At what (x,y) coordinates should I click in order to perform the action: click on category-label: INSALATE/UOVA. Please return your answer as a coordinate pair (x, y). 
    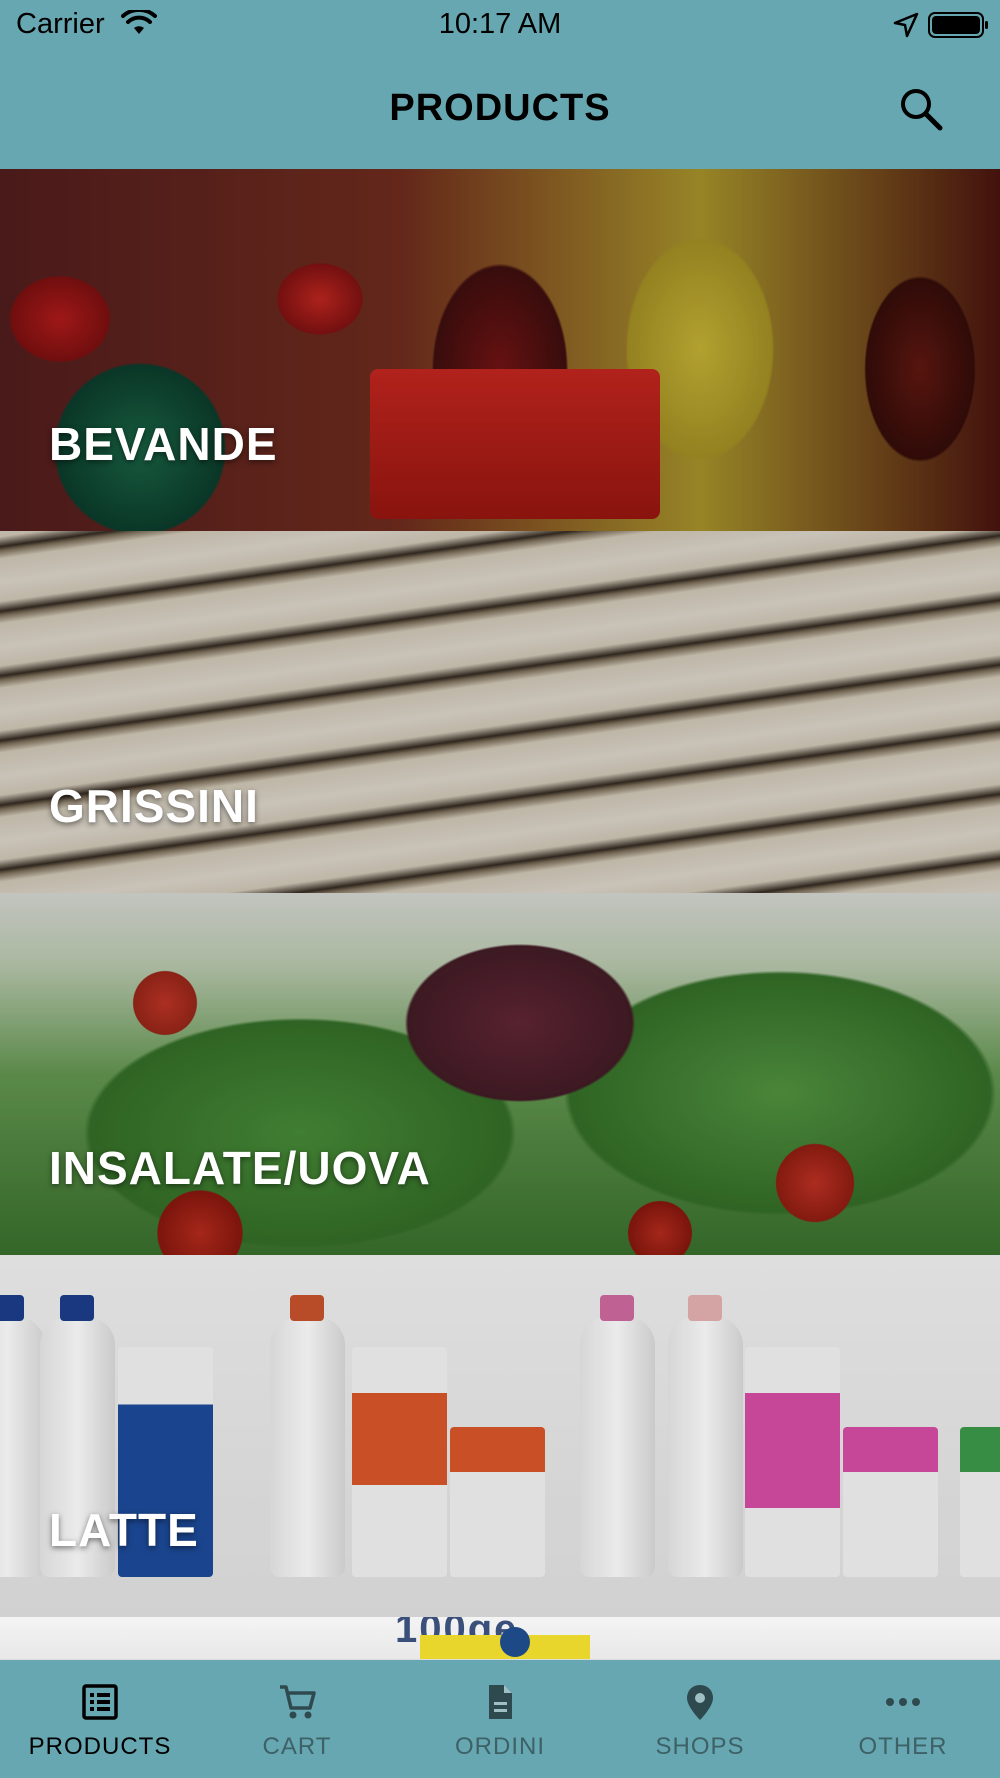
    Looking at the image, I should click on (240, 1168).